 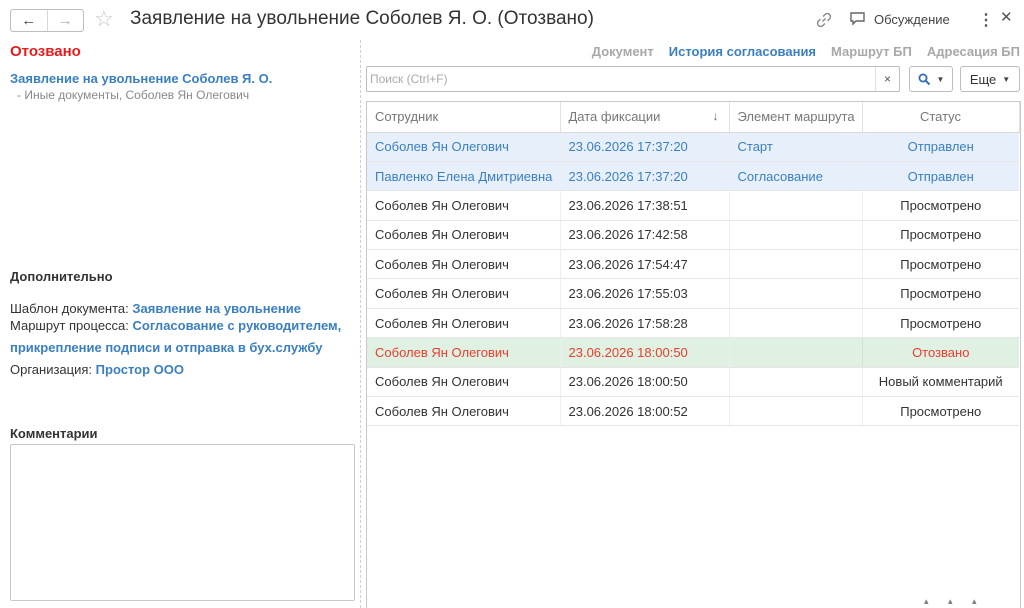 I want to click on document-subtitle: - Иные документы, Соболев Ян Олегович, so click(x=133, y=95).